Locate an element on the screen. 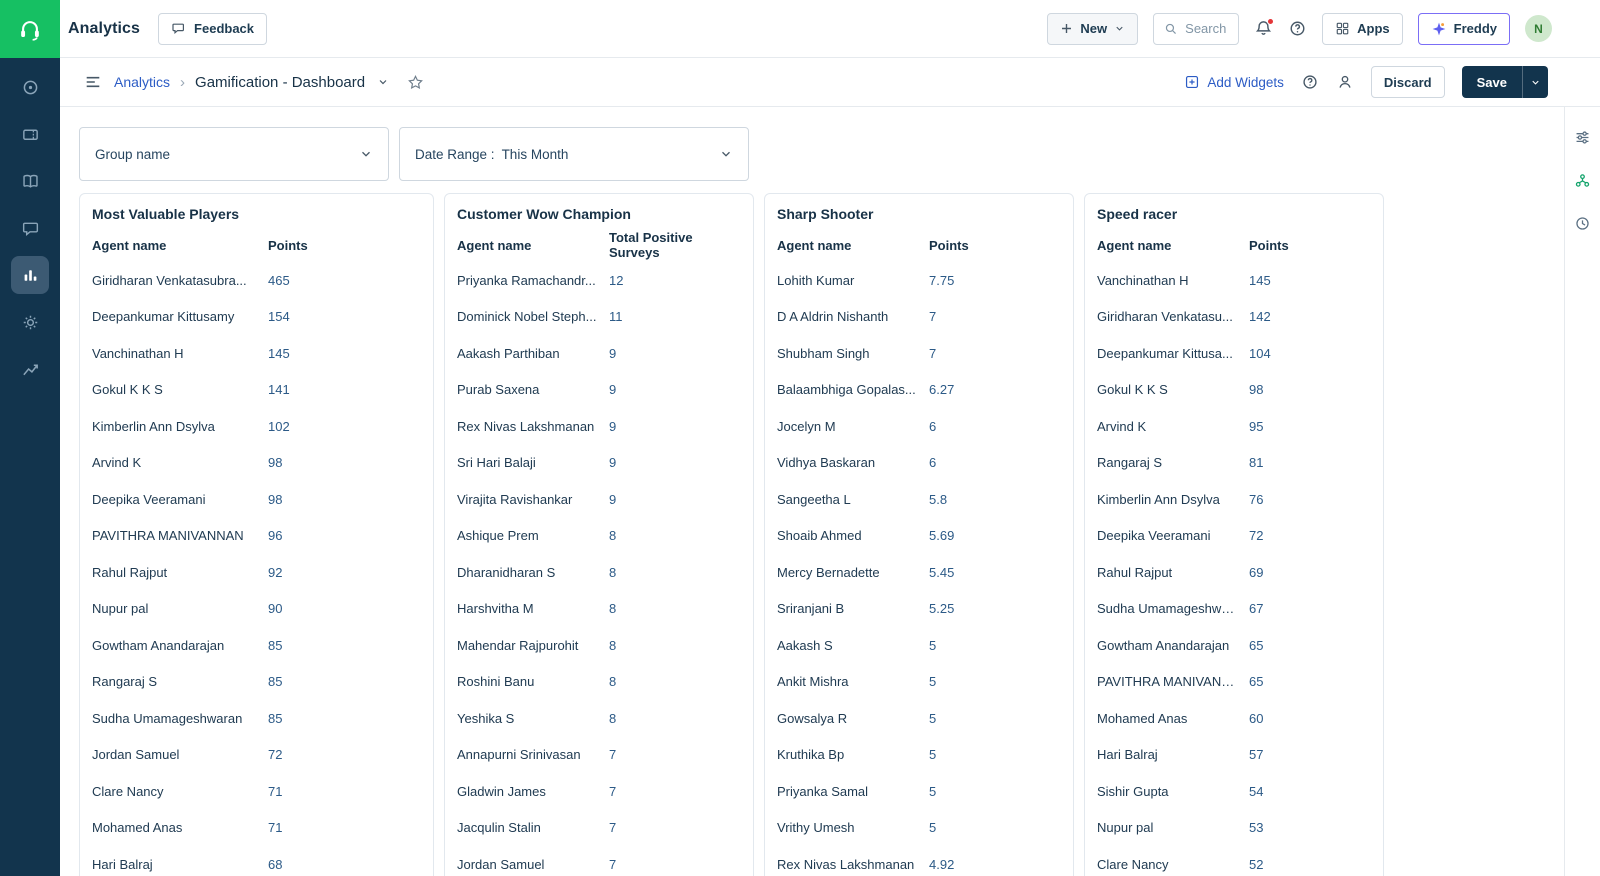 The width and height of the screenshot is (1600, 876). date-range-filter-dropdown: Date Range : This Month is located at coordinates (574, 154).